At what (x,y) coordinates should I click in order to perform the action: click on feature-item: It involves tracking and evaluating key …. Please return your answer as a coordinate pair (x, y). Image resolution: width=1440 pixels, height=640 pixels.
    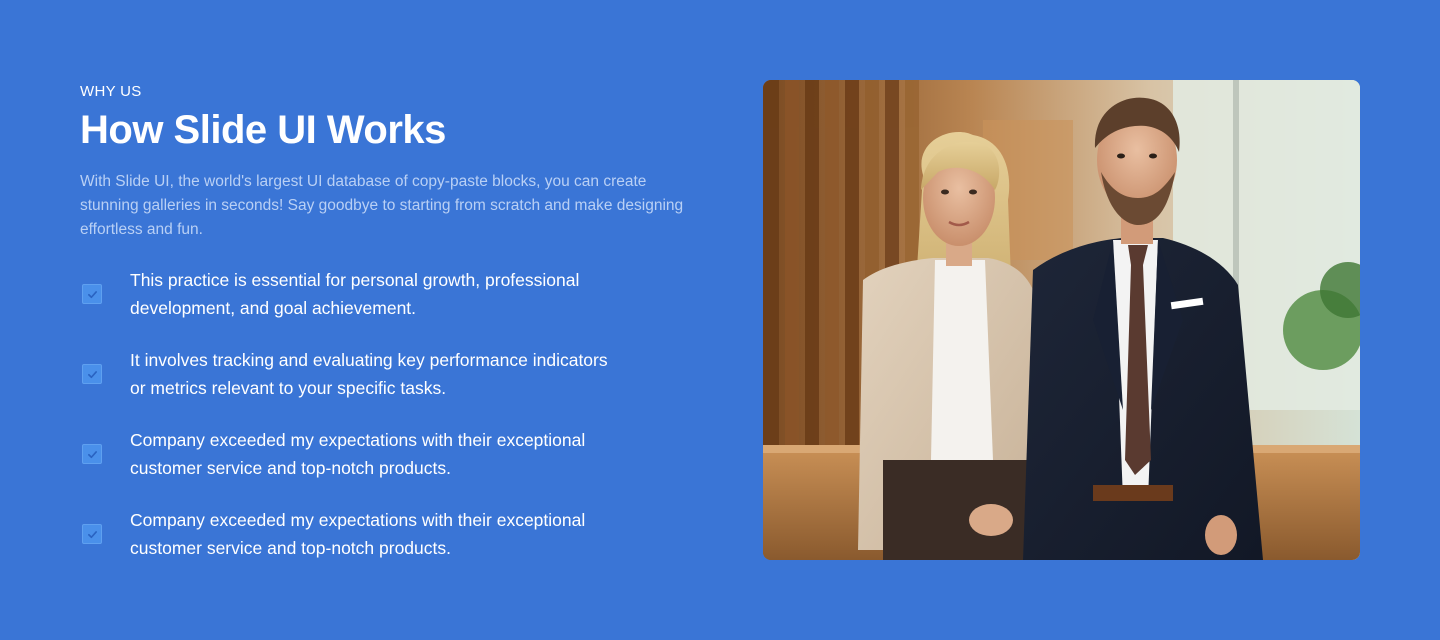
    Looking at the image, I should click on (390, 374).